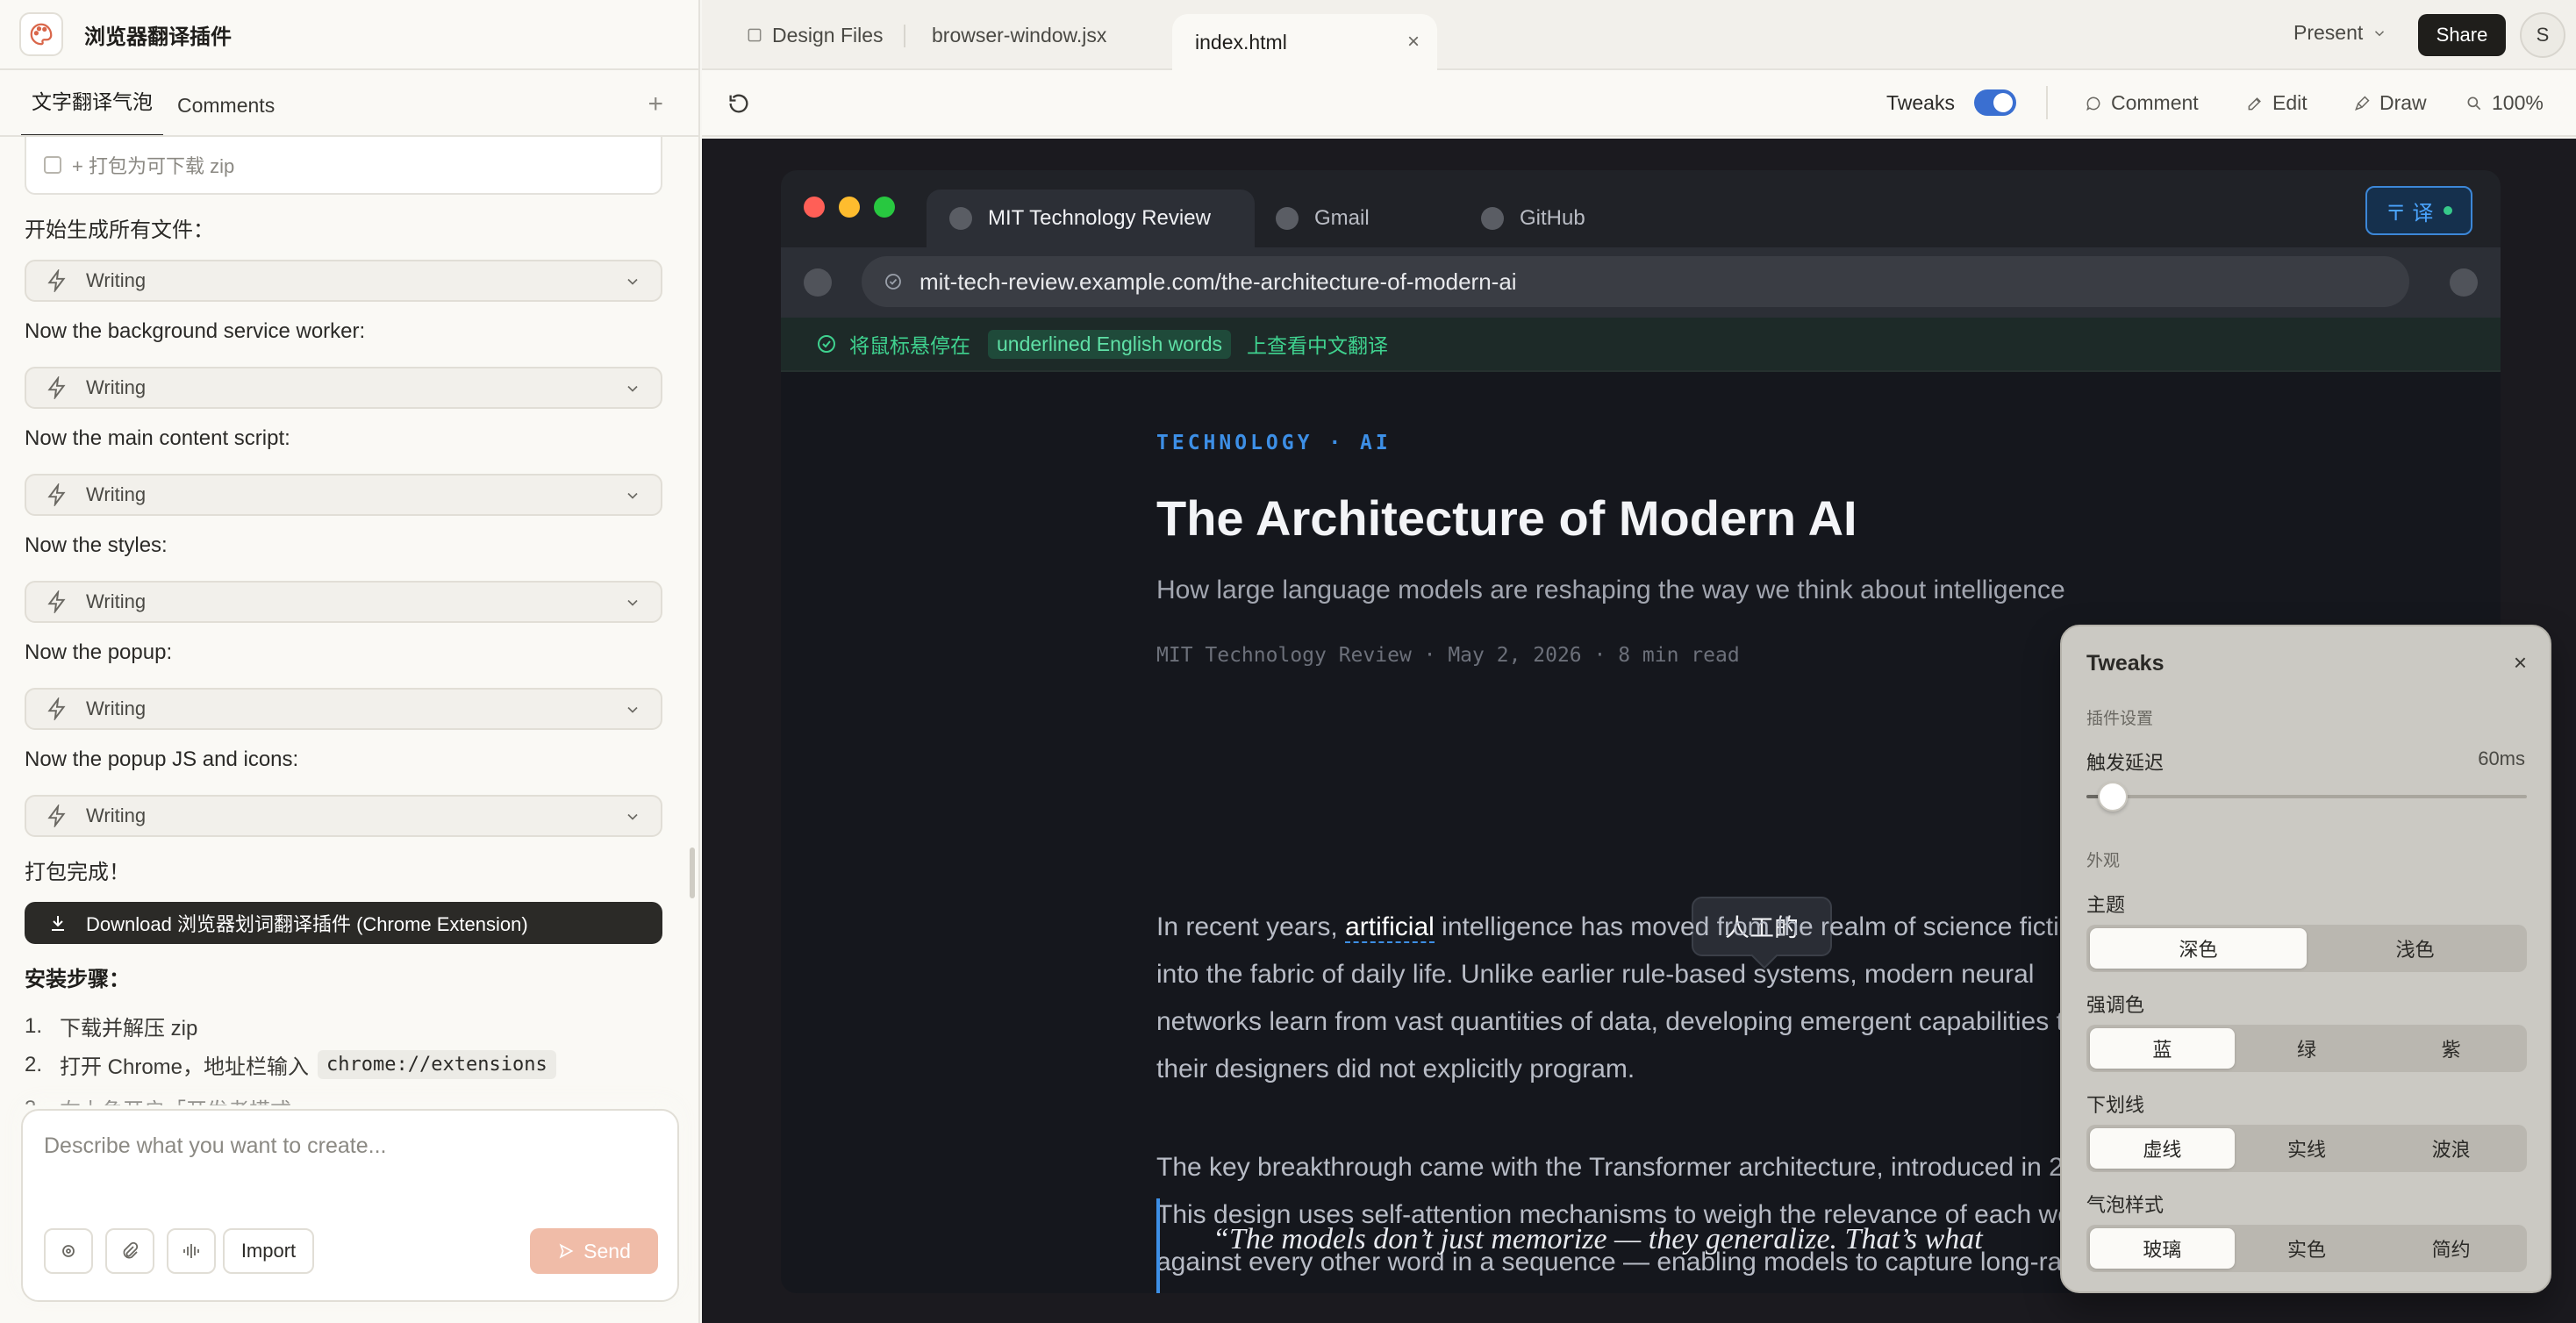  I want to click on step-number: 1., so click(34, 1025).